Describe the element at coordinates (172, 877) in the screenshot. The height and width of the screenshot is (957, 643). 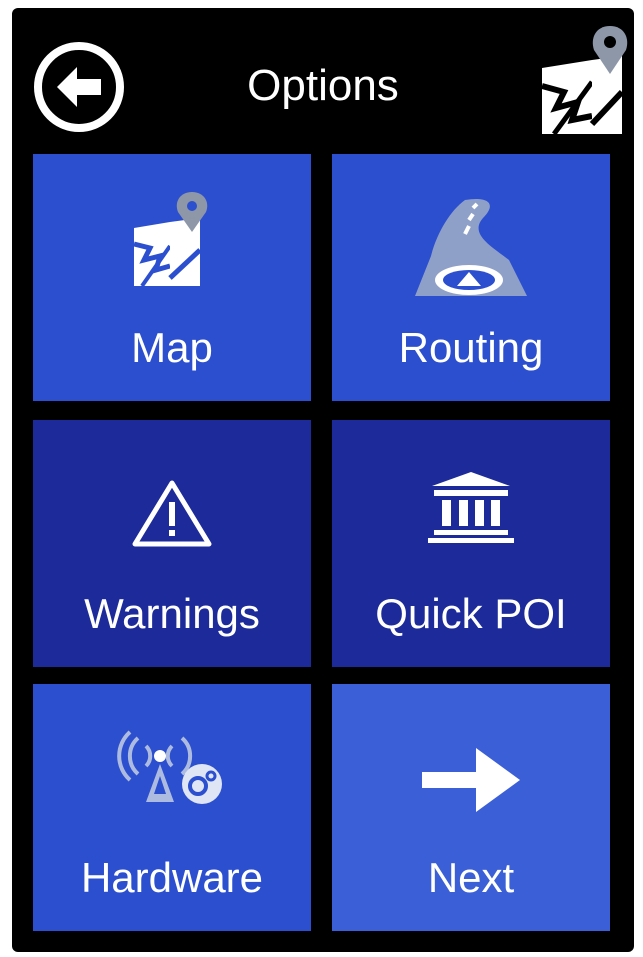
I see `tile-label-hardware: Hardware` at that location.